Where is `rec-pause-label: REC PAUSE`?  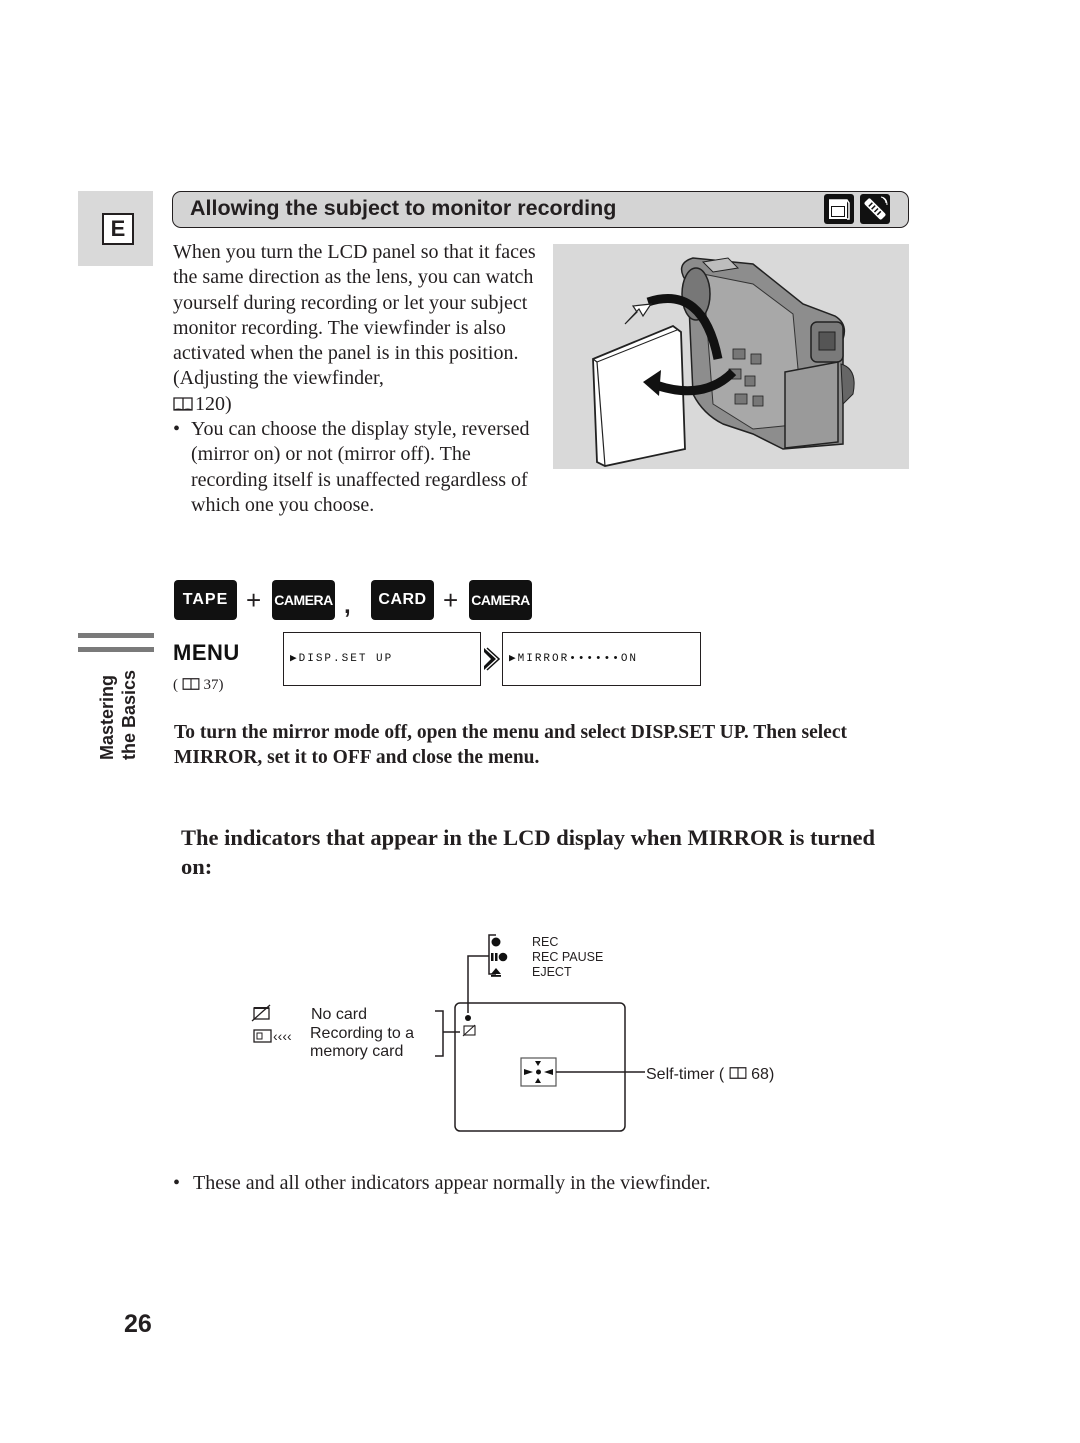
rec-pause-label: REC PAUSE is located at coordinates (568, 957).